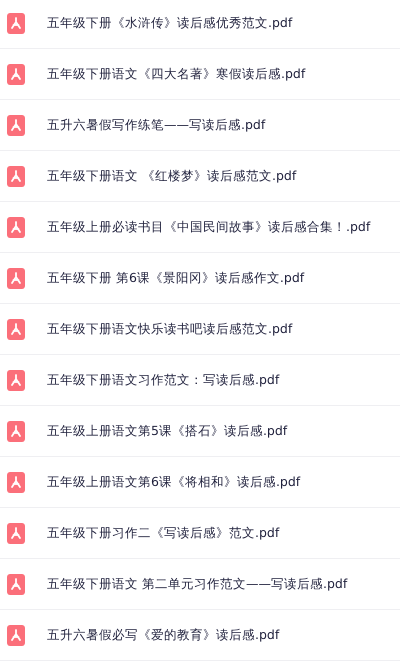  I want to click on file-name: 五年级上册必读书目《中国民间故事》读后感合集！.pdf, so click(208, 227).